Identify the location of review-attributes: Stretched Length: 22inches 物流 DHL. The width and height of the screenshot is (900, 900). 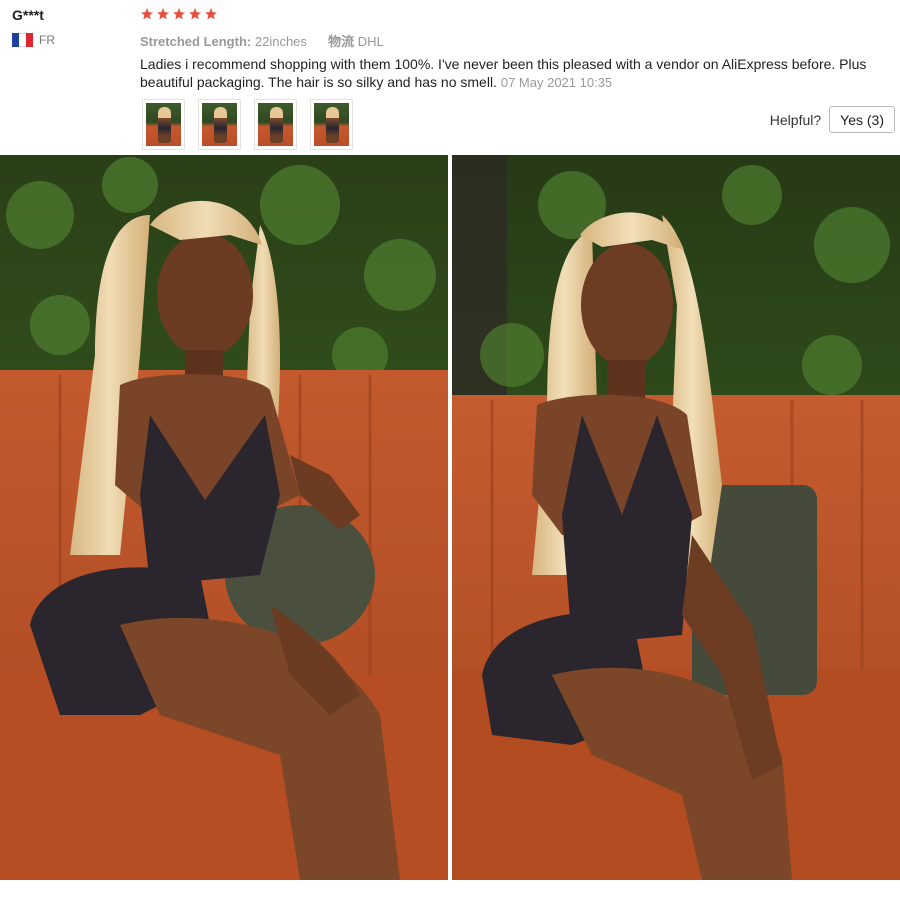
(262, 40).